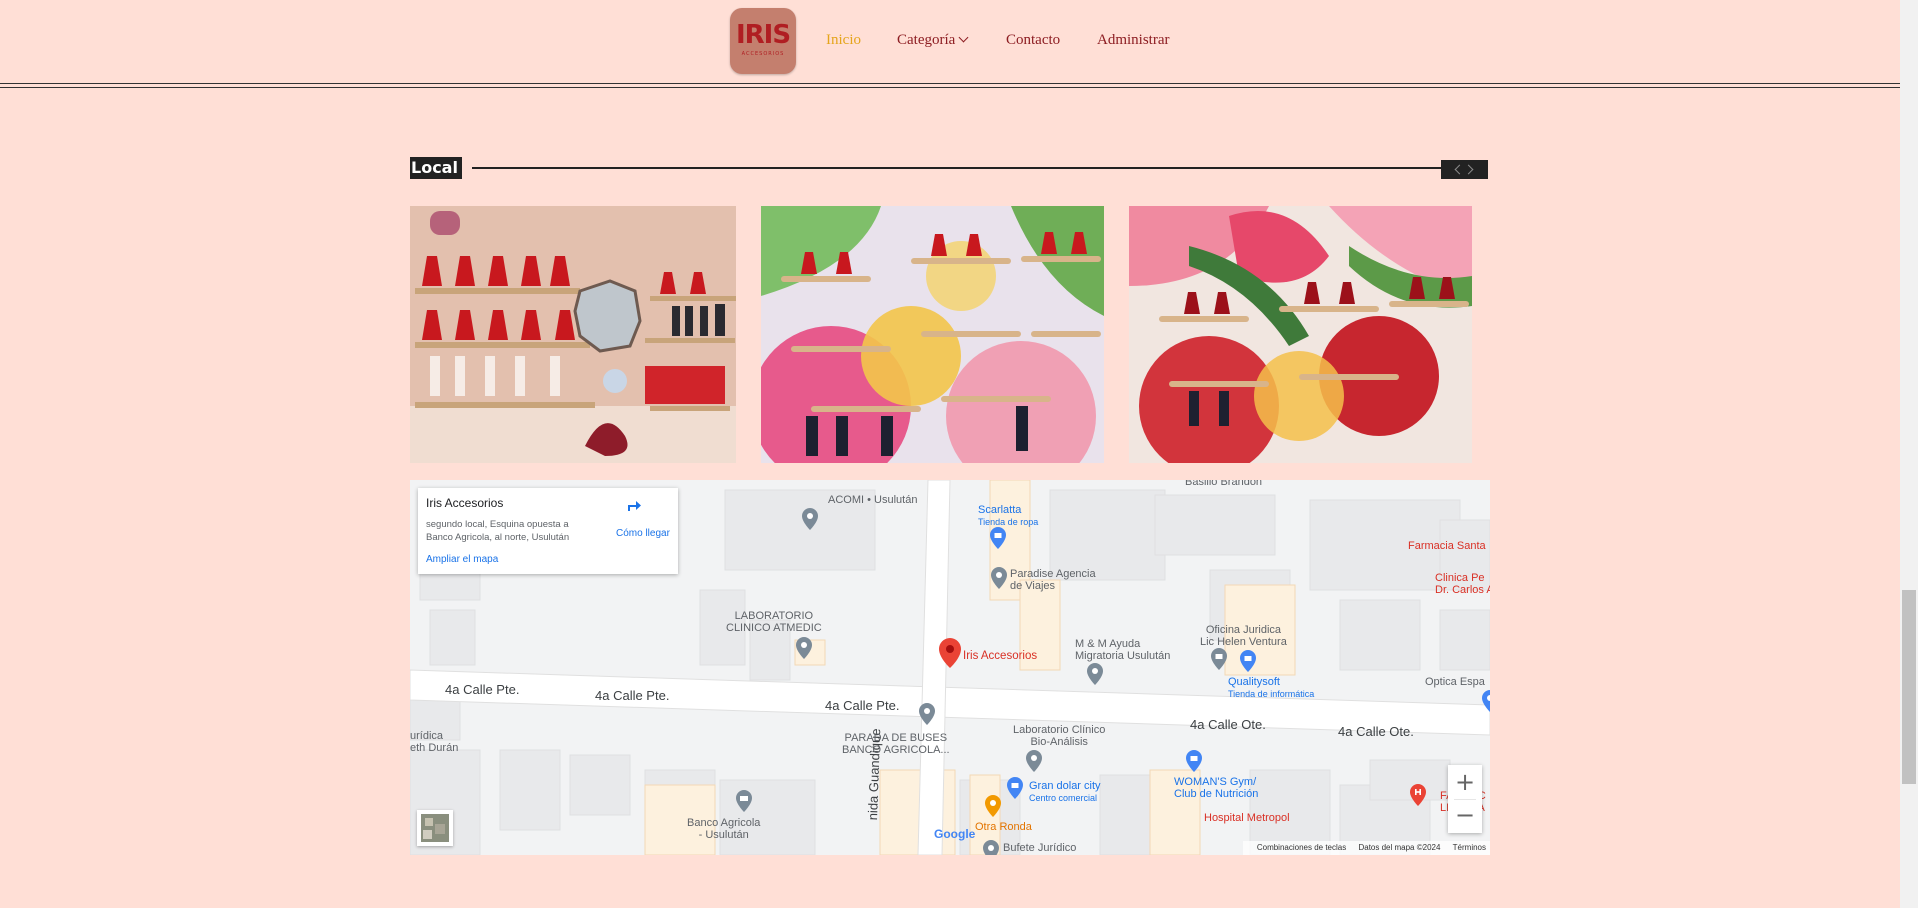  What do you see at coordinates (1243, 642) in the screenshot?
I see `place-name: Lic Helen Ventura` at bounding box center [1243, 642].